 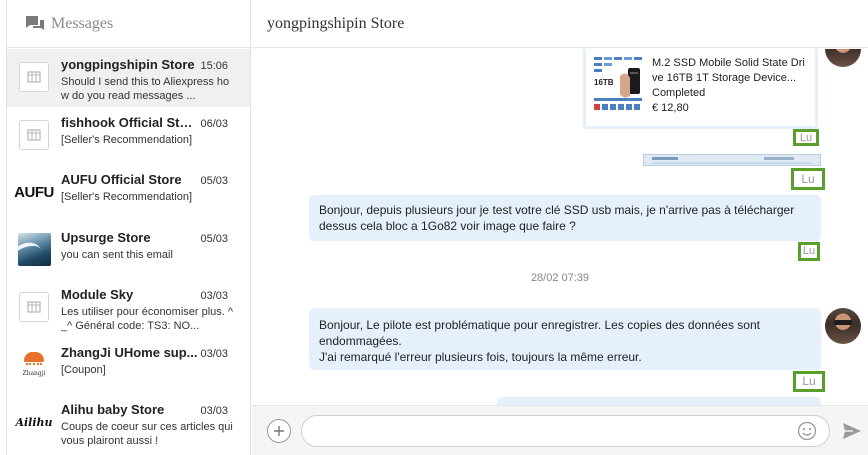 What do you see at coordinates (106, 237) in the screenshot?
I see `conversation-name: Upsurge Store` at bounding box center [106, 237].